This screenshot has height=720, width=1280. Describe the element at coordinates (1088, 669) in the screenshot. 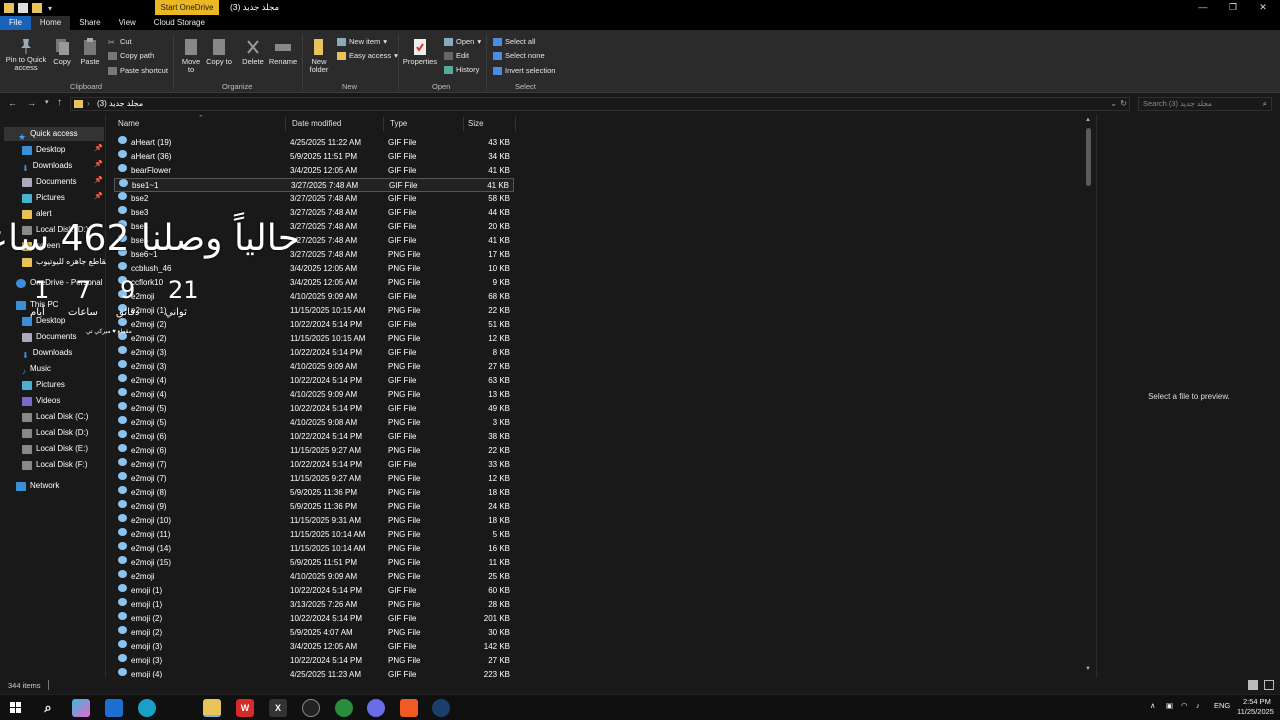

I see `scroll-down-icon: ▼` at that location.